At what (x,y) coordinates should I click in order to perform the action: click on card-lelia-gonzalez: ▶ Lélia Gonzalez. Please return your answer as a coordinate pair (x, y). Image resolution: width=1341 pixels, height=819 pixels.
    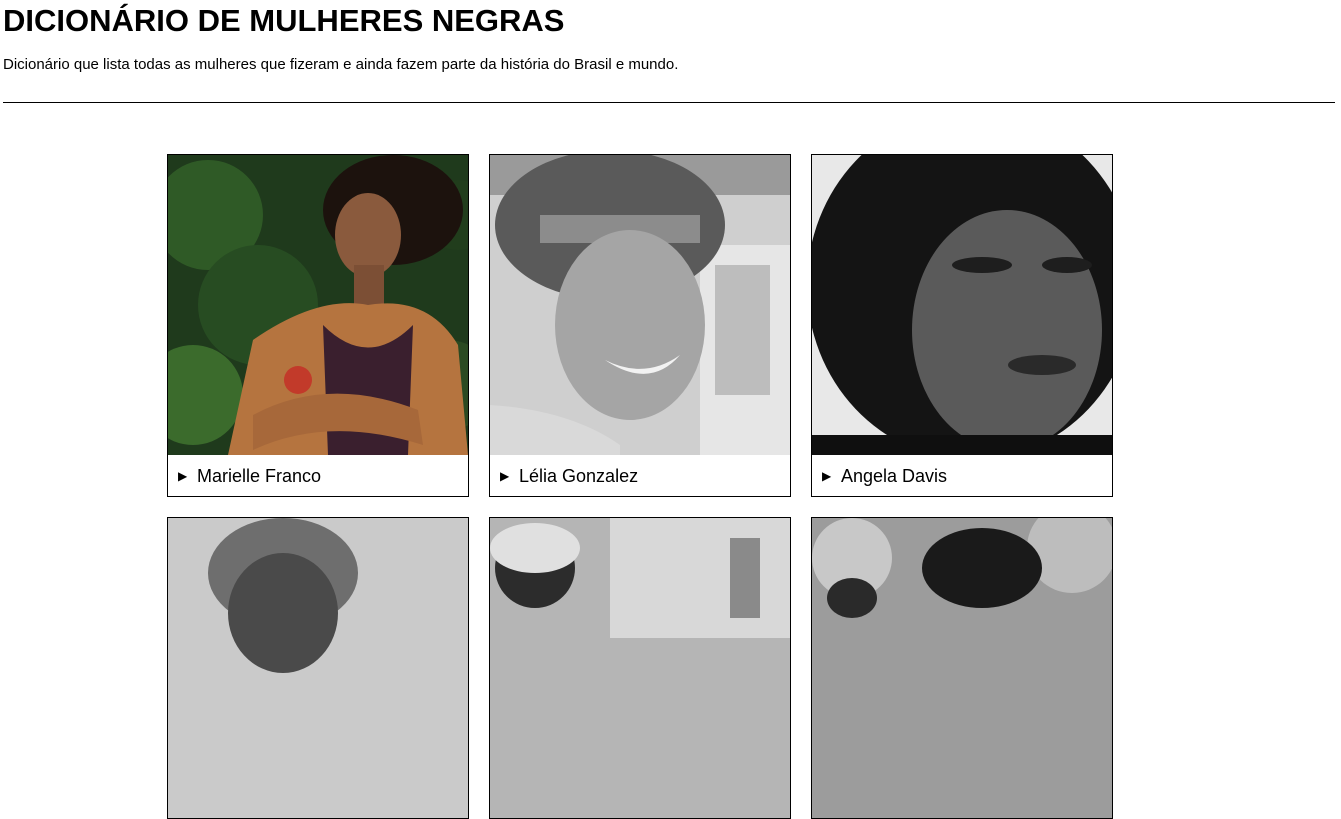
    Looking at the image, I should click on (640, 325).